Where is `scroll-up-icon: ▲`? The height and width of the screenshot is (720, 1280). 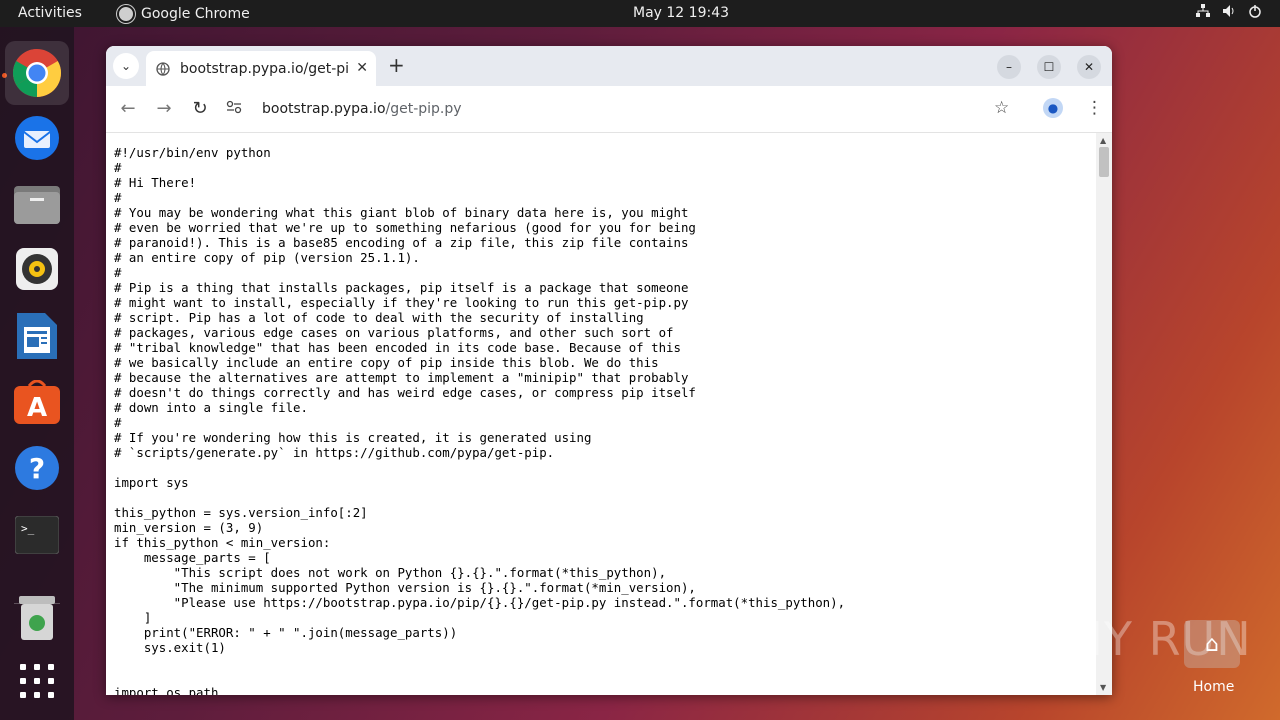 scroll-up-icon: ▲ is located at coordinates (1103, 140).